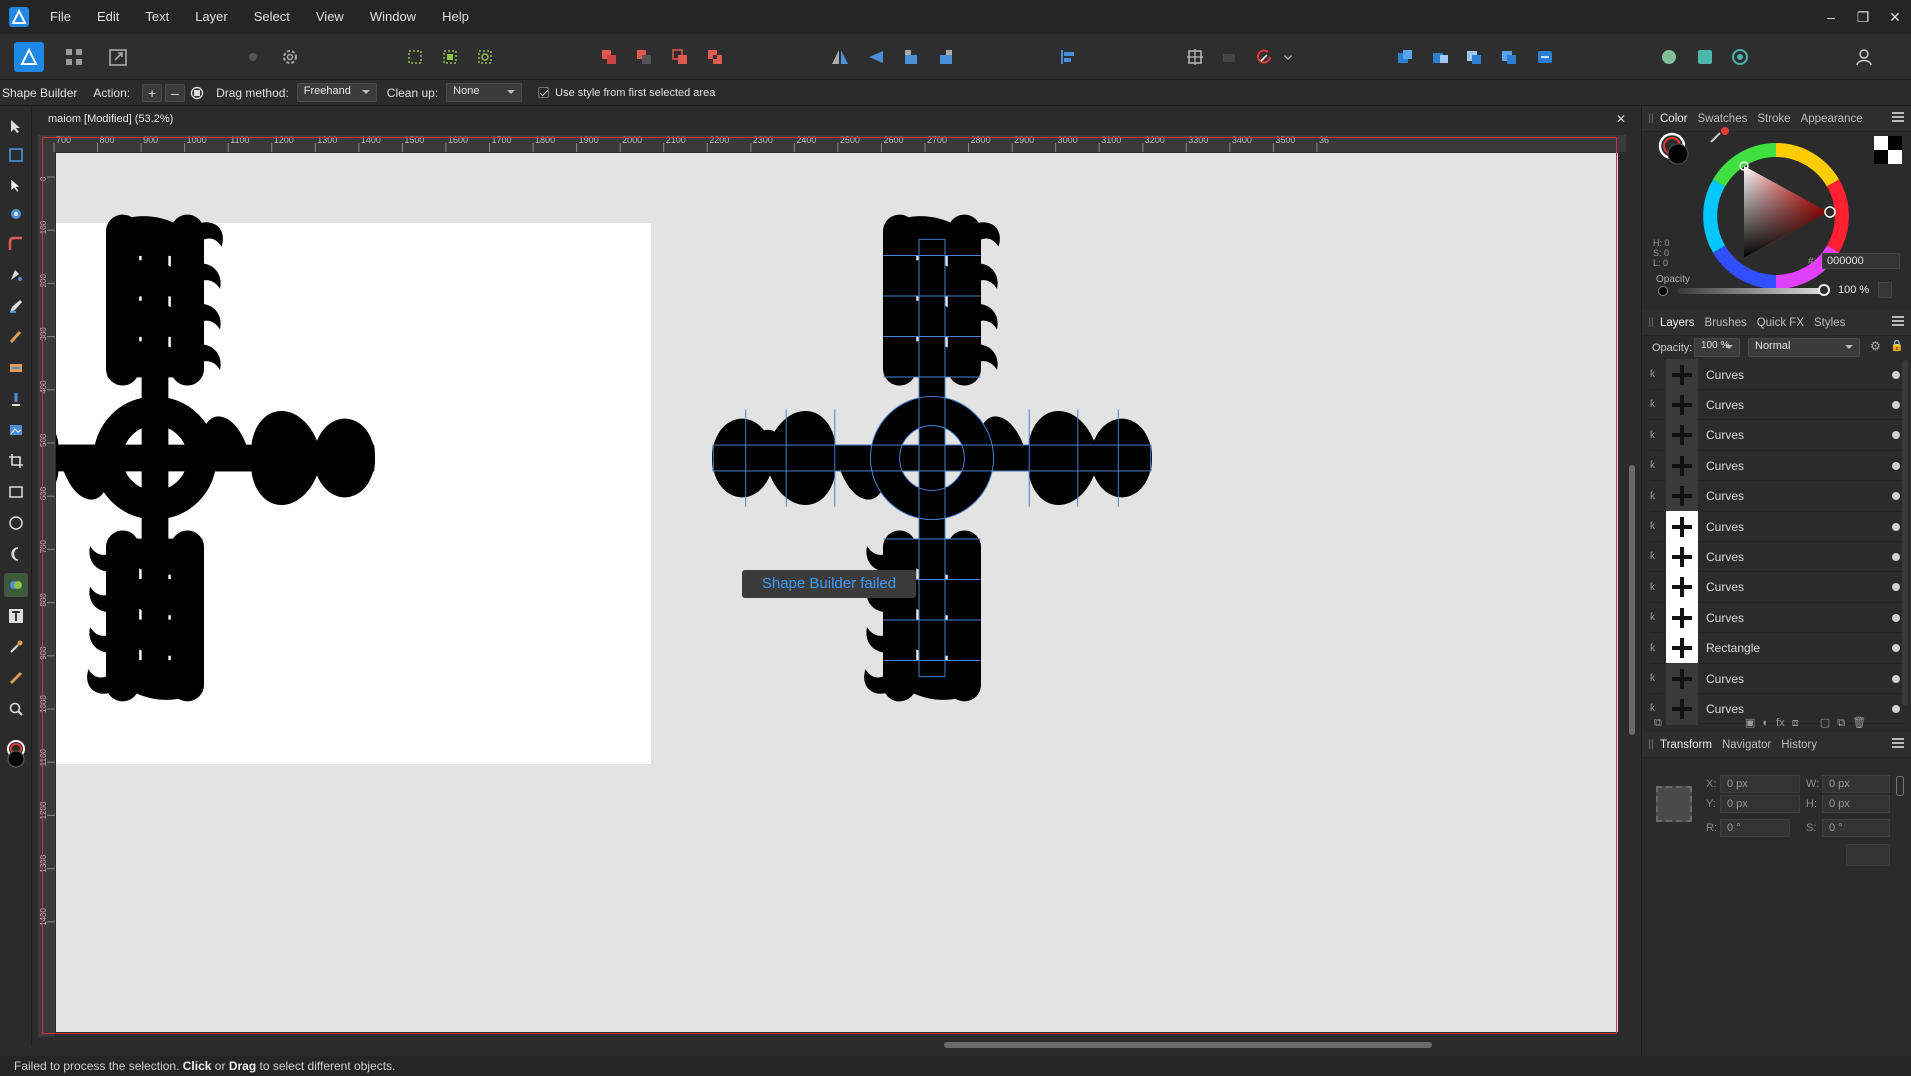 The image size is (1911, 1076). What do you see at coordinates (1832, 119) in the screenshot?
I see `tab-appearance: Appearance` at bounding box center [1832, 119].